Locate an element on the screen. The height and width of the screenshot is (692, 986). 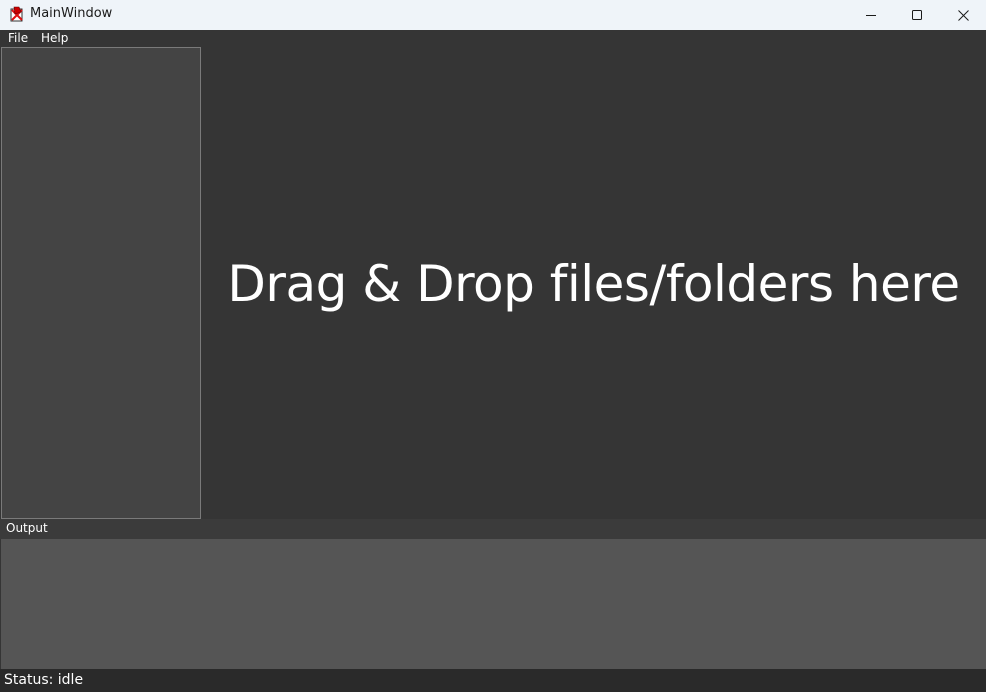
output-label: Output is located at coordinates (27, 528).